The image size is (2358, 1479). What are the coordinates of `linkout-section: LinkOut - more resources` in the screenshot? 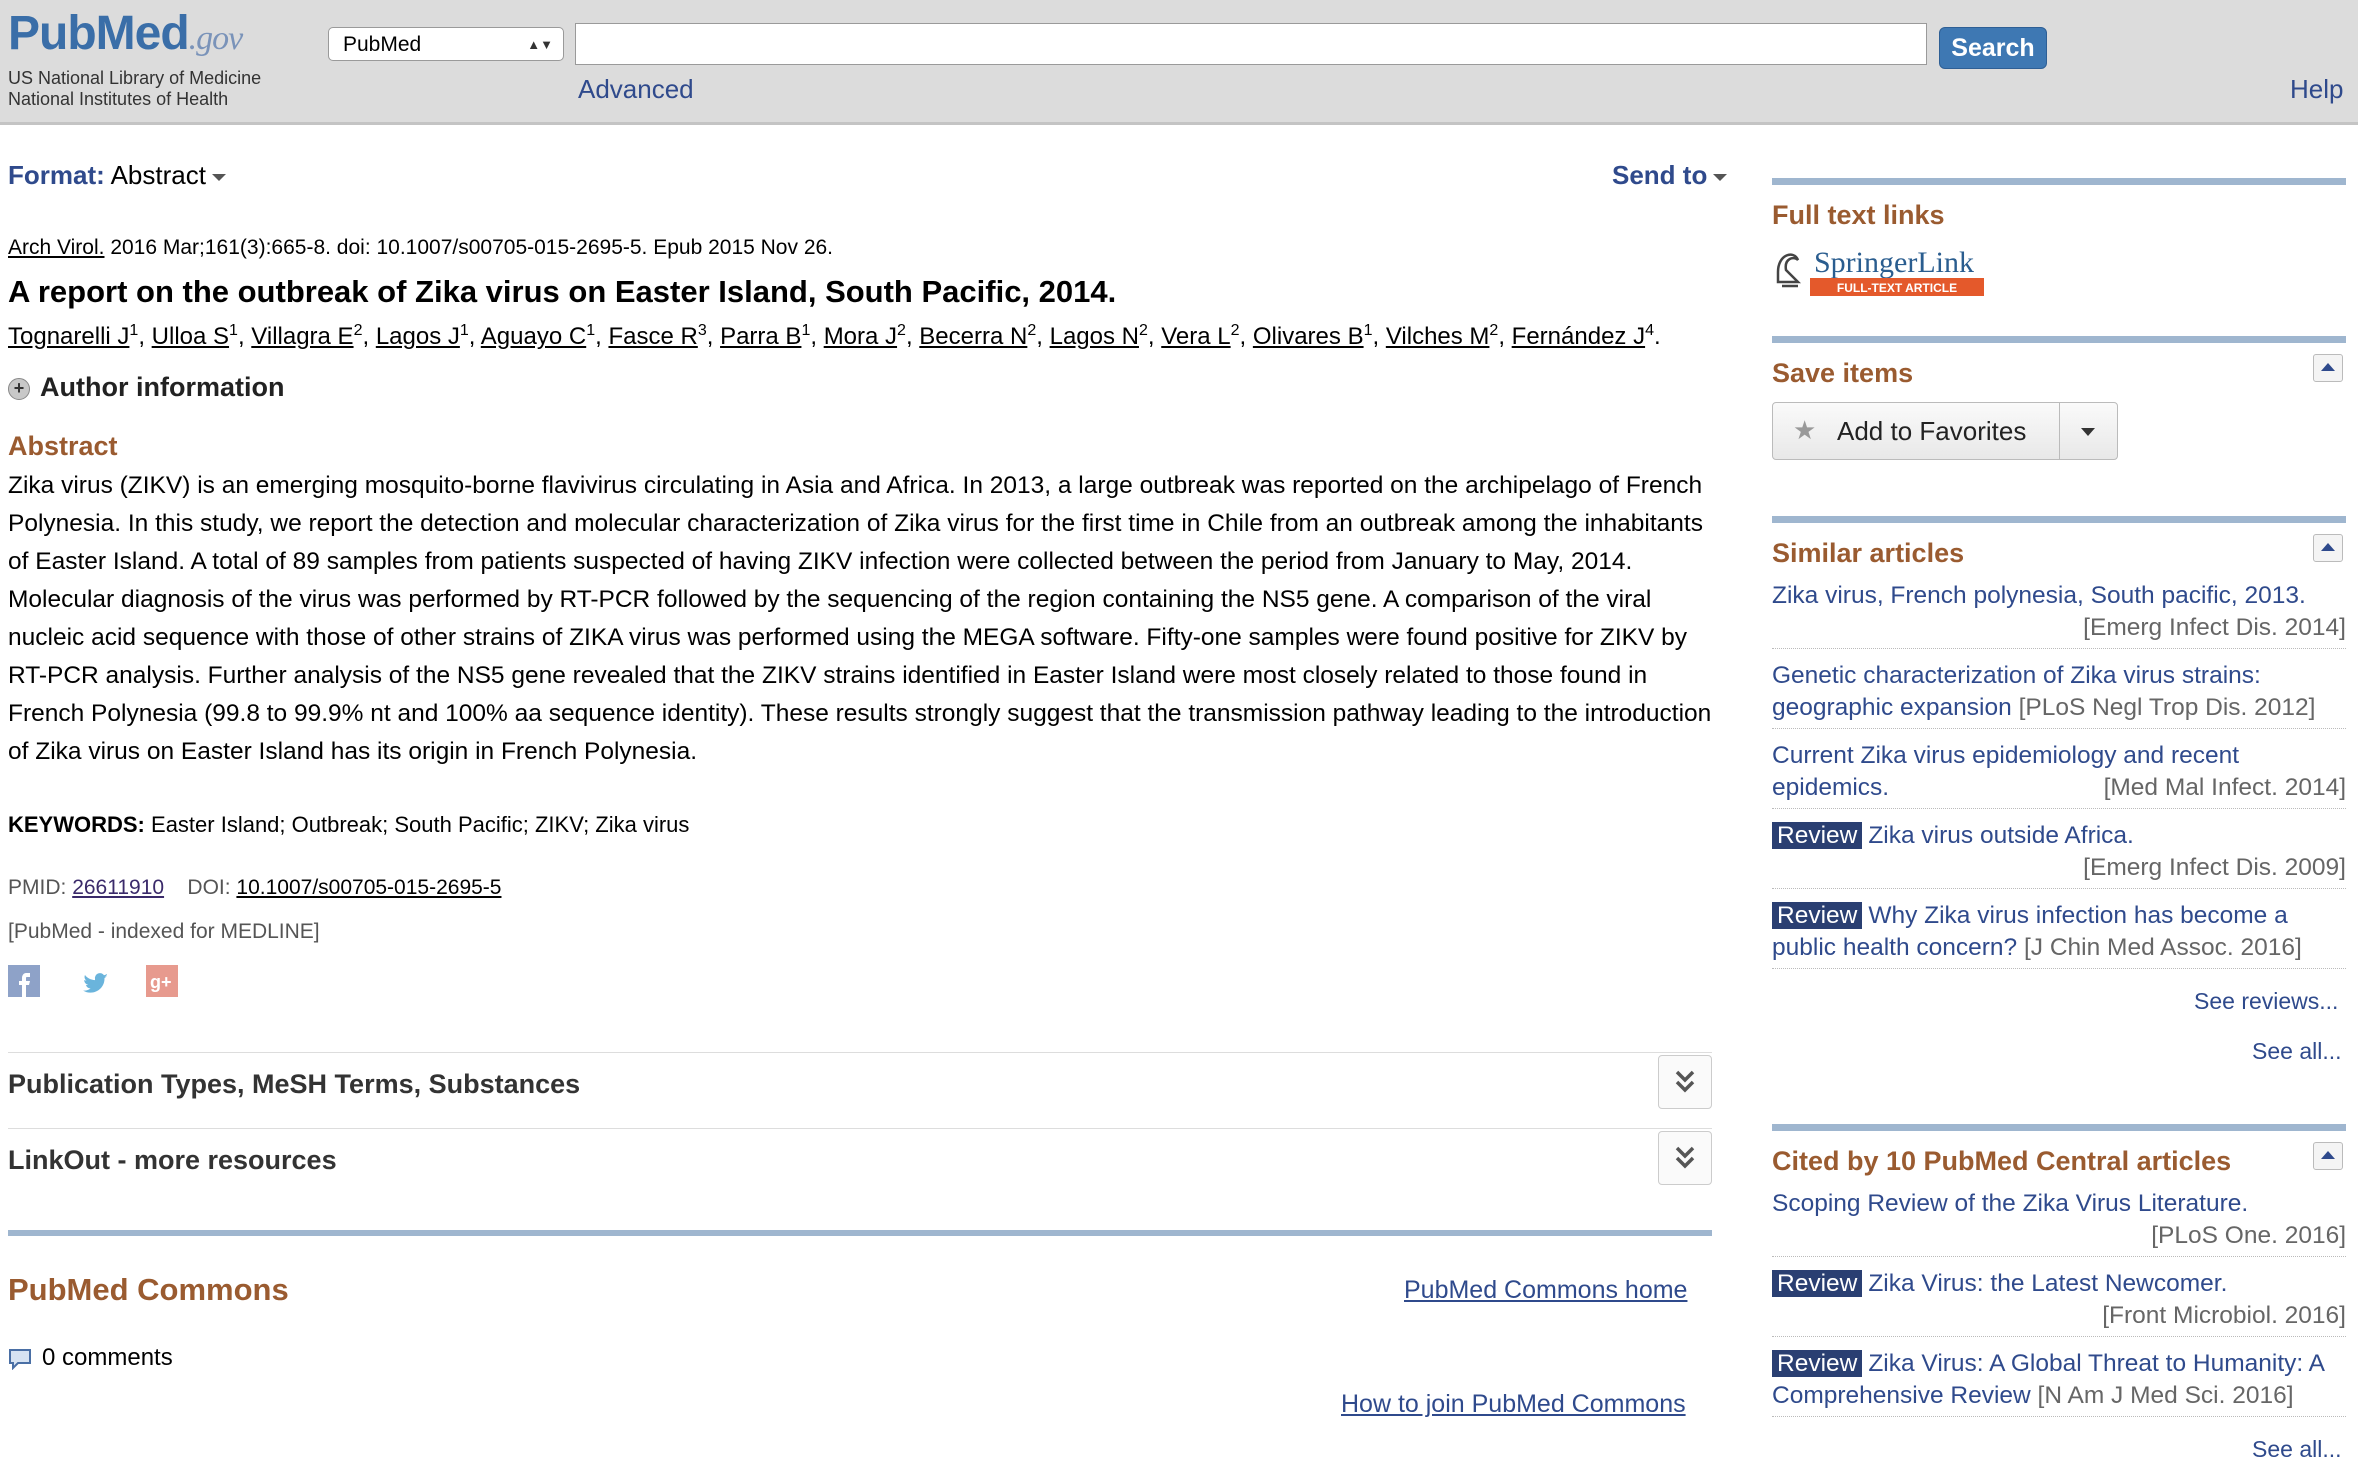 It's located at (860, 1165).